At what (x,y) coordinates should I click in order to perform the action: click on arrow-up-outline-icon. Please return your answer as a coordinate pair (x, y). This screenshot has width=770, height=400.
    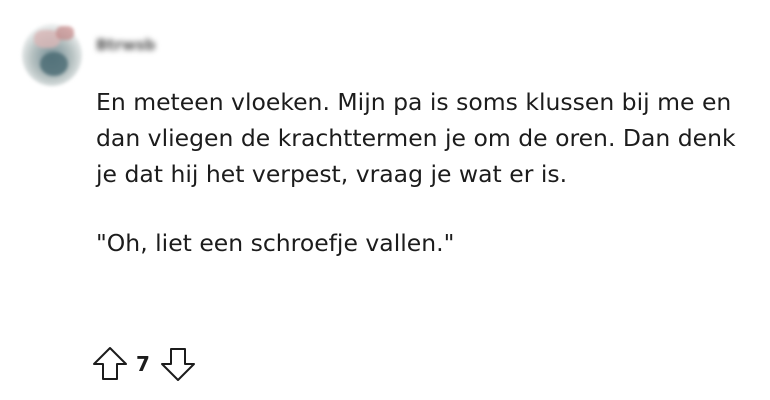
    Looking at the image, I should click on (110, 363).